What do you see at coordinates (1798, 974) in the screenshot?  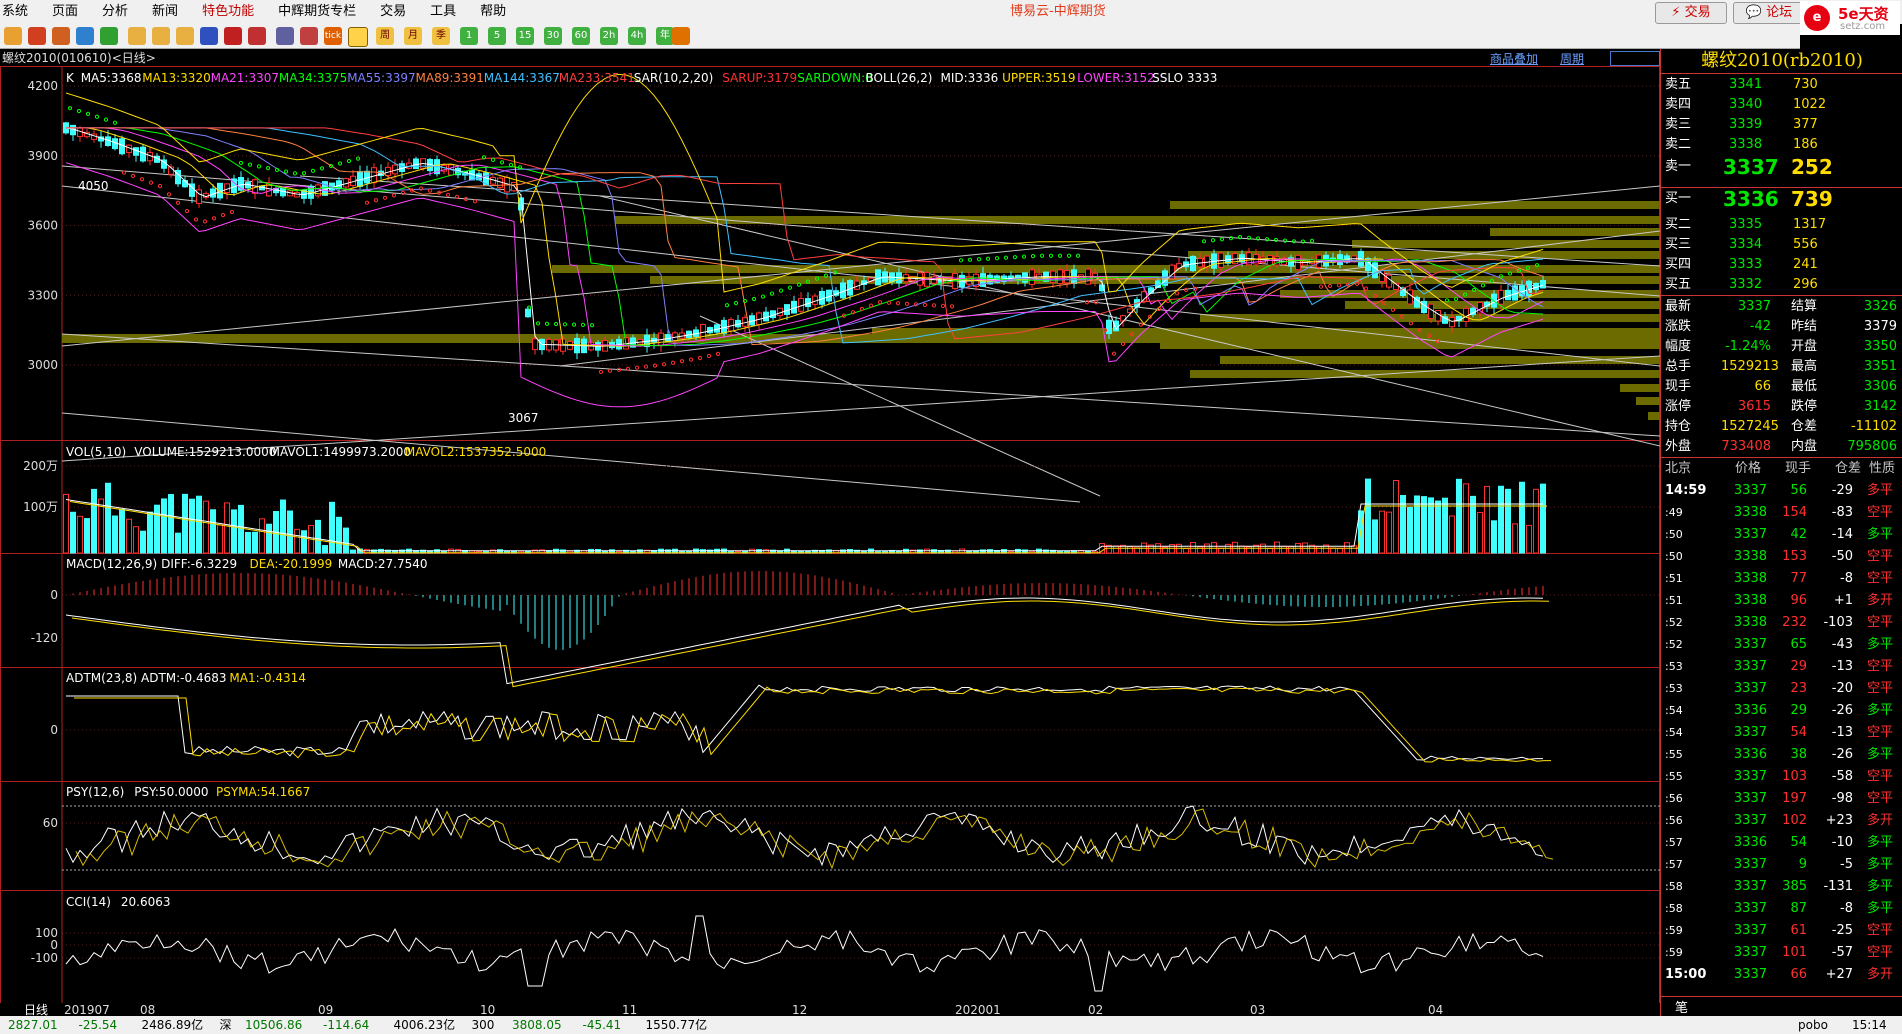 I see `tick-vol: 66` at bounding box center [1798, 974].